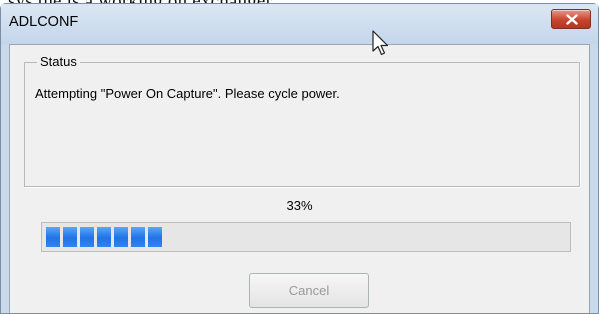 The image size is (599, 314). What do you see at coordinates (44, 22) in the screenshot?
I see `window-title: ADLCONF` at bounding box center [44, 22].